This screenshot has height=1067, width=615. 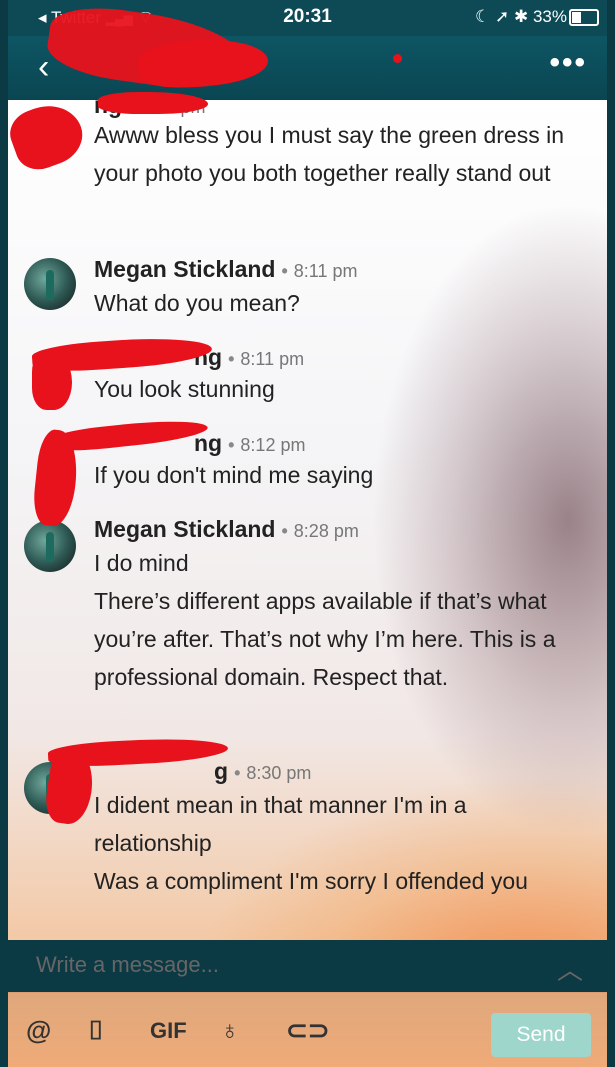 I want to click on status-right: ☾ ➚ ✱ 33%, so click(x=521, y=17).